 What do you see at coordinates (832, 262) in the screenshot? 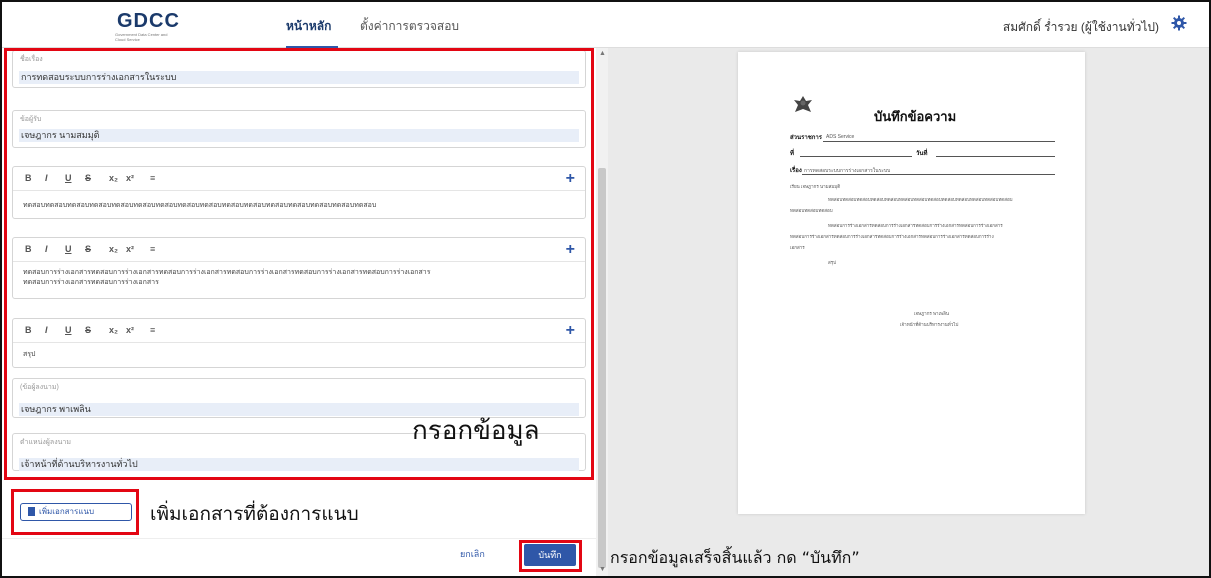
I see `memo-summary: สรุป` at bounding box center [832, 262].